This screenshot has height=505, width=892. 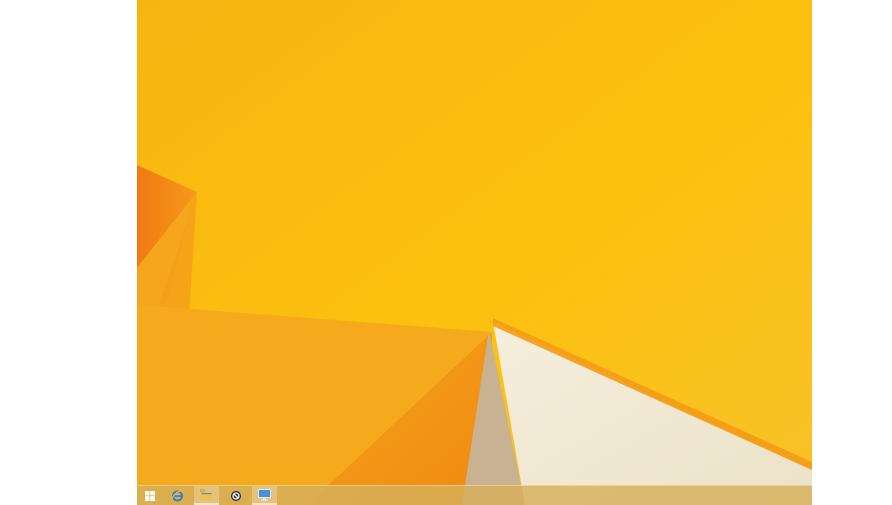 I want to click on internet-explorer-button, so click(x=177, y=495).